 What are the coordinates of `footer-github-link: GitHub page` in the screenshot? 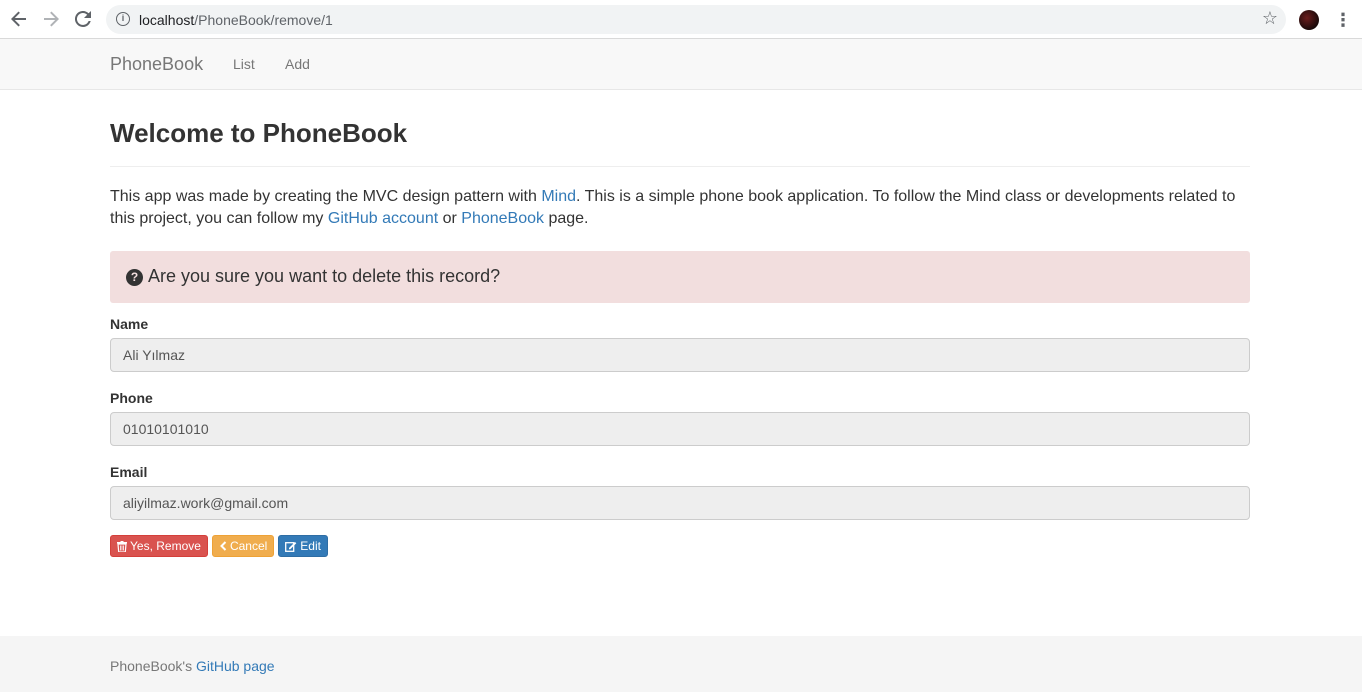 It's located at (235, 666).